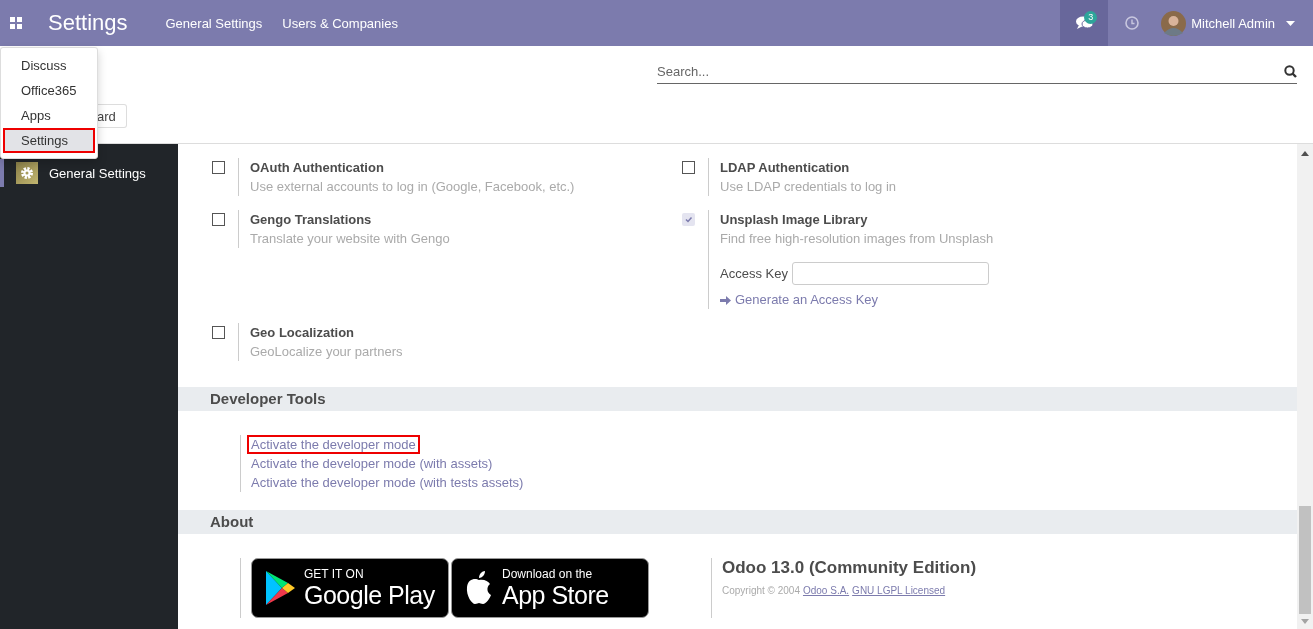  Describe the element at coordinates (1233, 23) in the screenshot. I see `user-name: Mitchell Admin` at that location.